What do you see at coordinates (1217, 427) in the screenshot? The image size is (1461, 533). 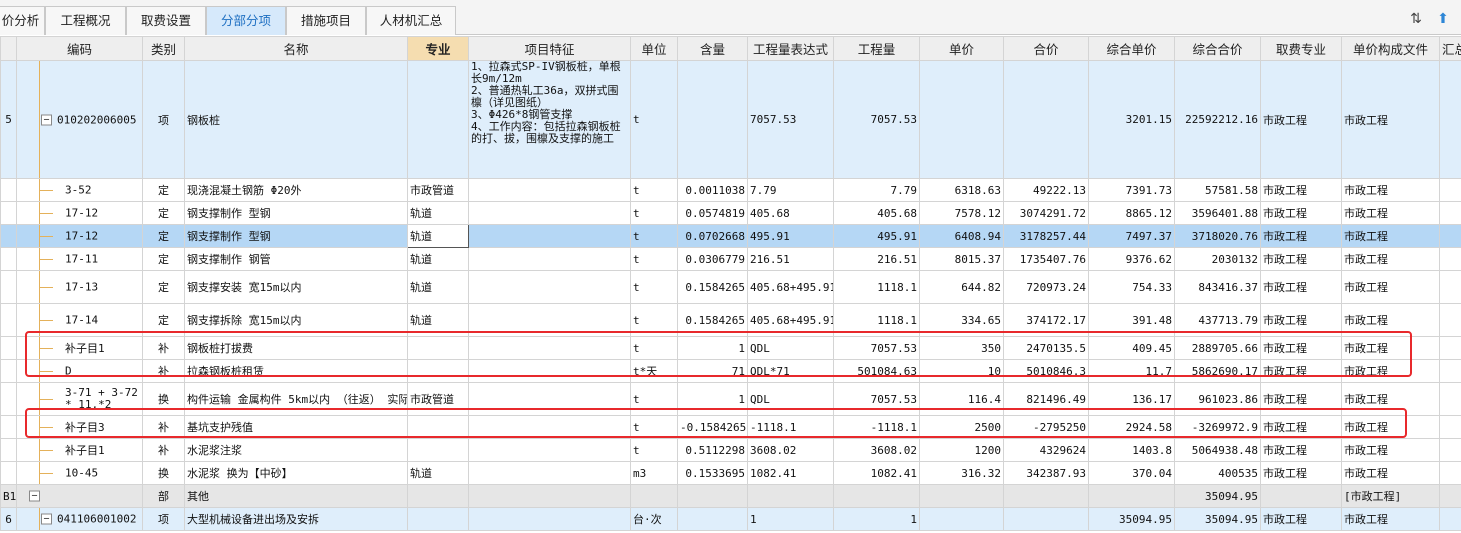 I see `composite-total-cell: -3269972.9` at bounding box center [1217, 427].